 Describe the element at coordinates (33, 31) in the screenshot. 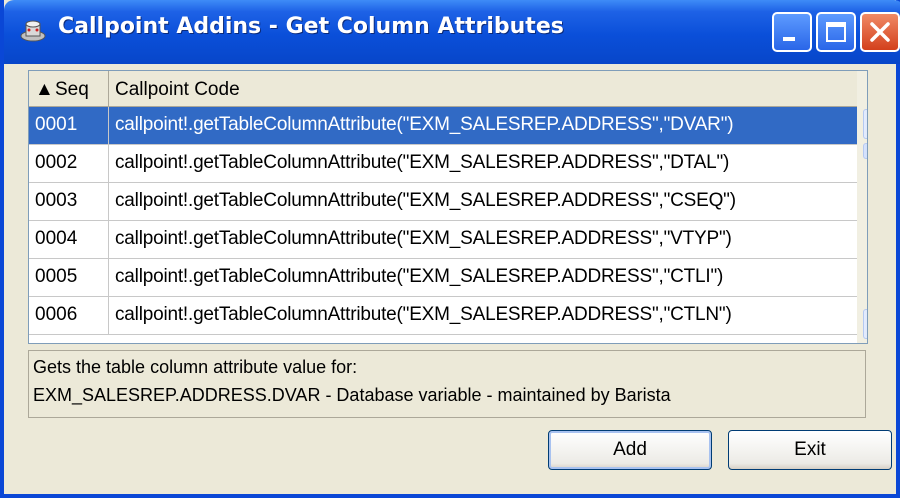

I see `app-icon` at that location.